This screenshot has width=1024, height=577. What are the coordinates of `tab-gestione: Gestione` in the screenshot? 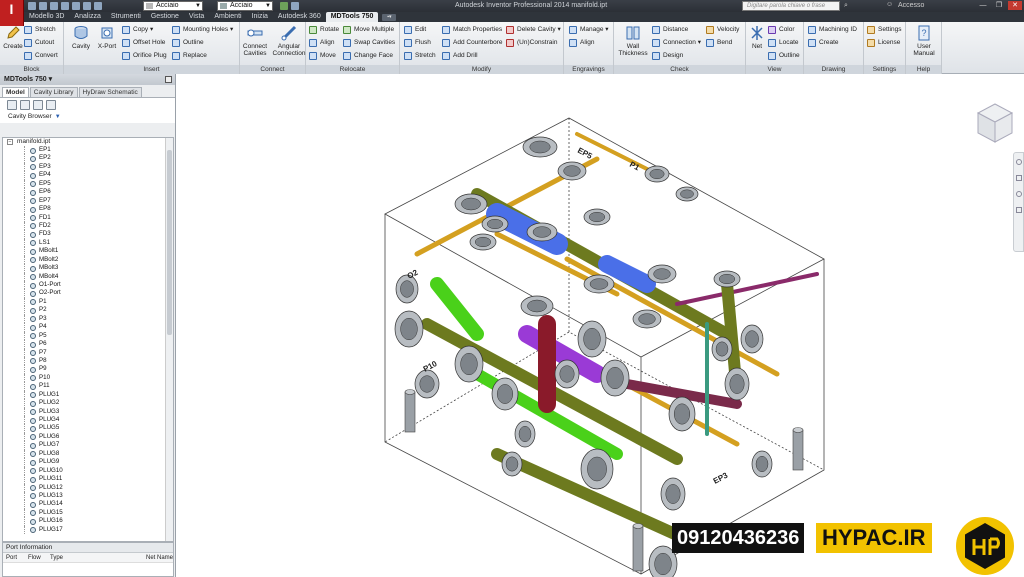 It's located at (165, 17).